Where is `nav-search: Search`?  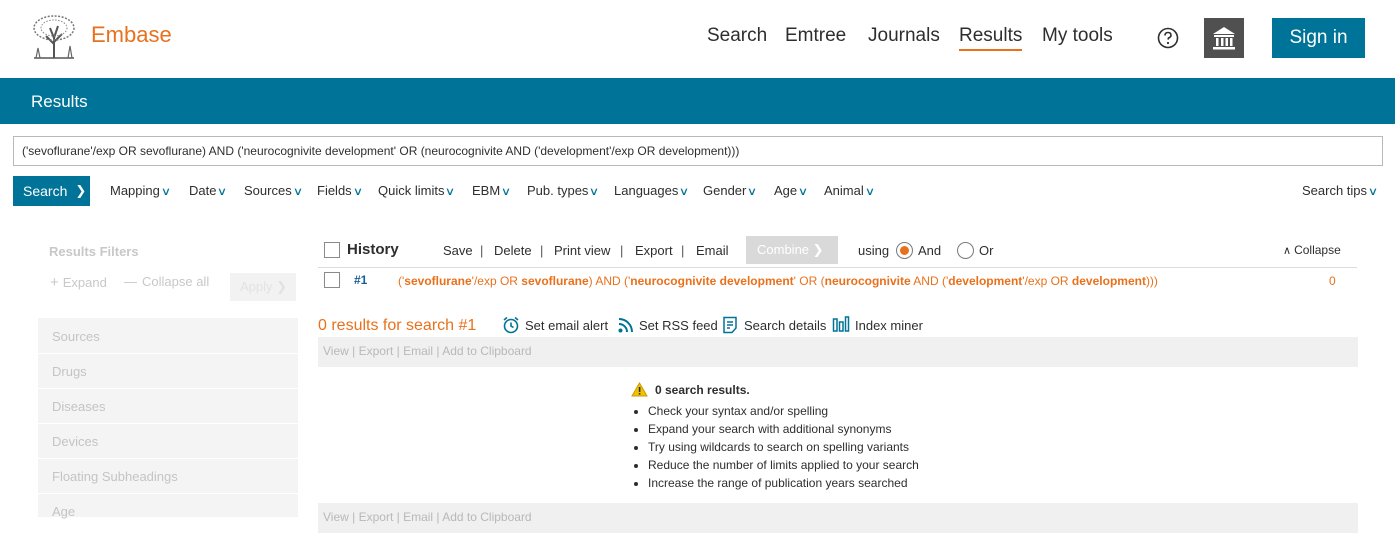 nav-search: Search is located at coordinates (737, 36).